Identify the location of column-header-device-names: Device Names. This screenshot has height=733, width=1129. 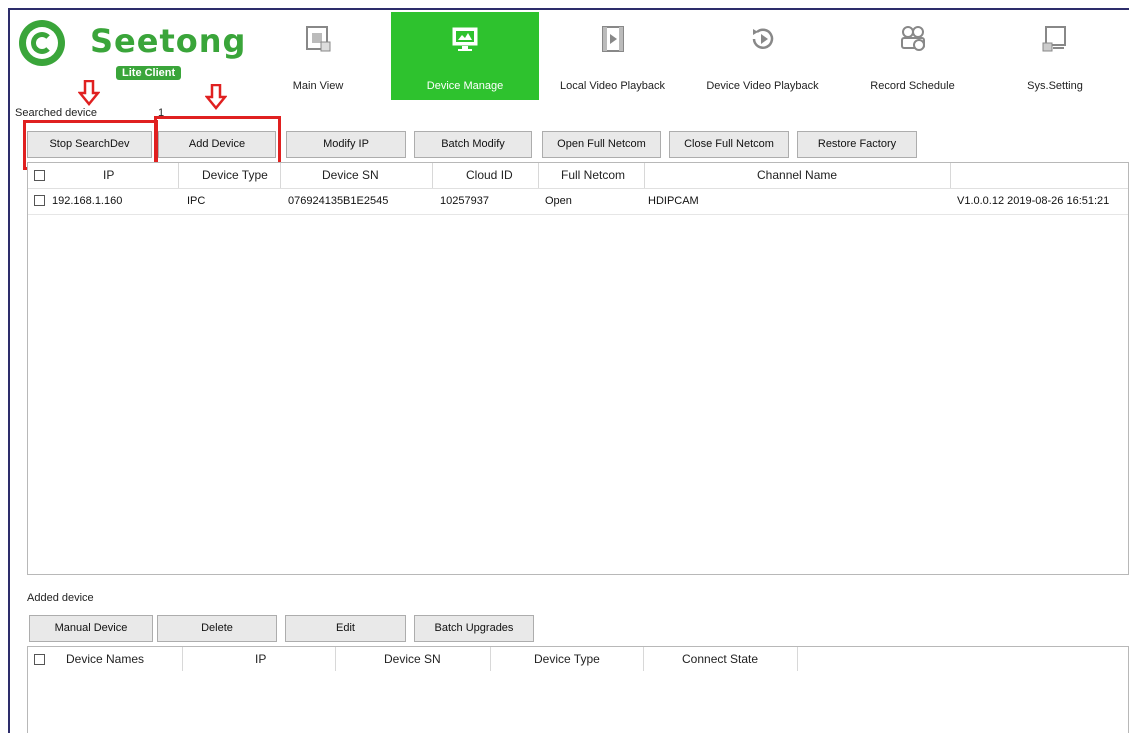
(105, 659).